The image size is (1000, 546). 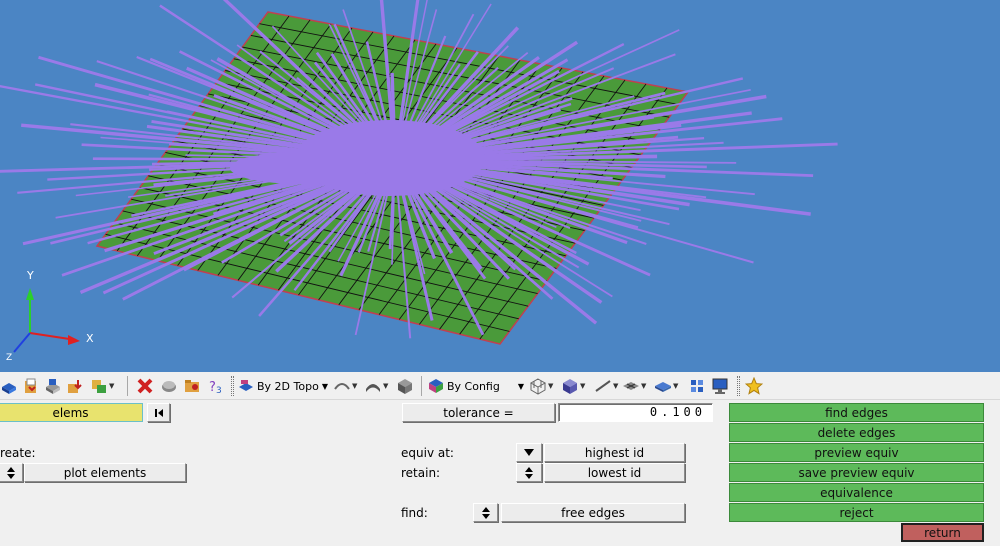 What do you see at coordinates (102, 386) in the screenshot?
I see `component-icon: ▼` at bounding box center [102, 386].